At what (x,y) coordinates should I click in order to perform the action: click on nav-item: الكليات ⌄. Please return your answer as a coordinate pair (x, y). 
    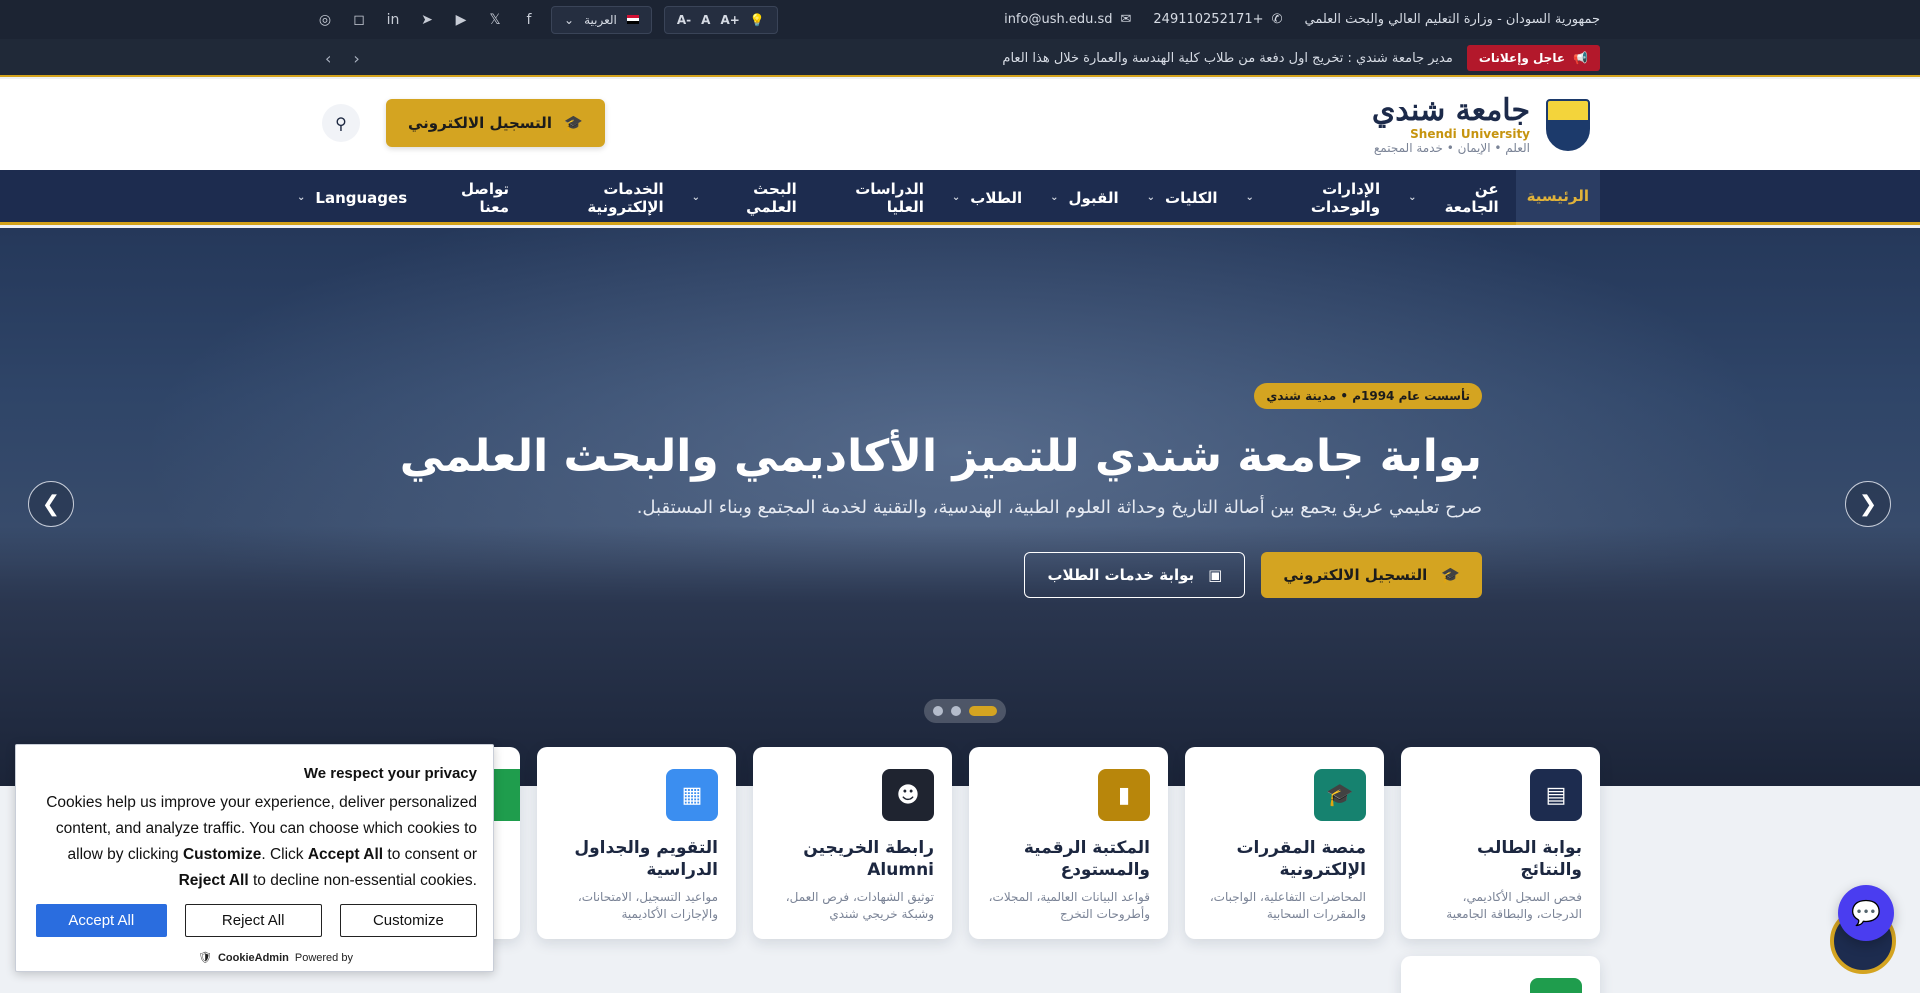
    Looking at the image, I should click on (1182, 197).